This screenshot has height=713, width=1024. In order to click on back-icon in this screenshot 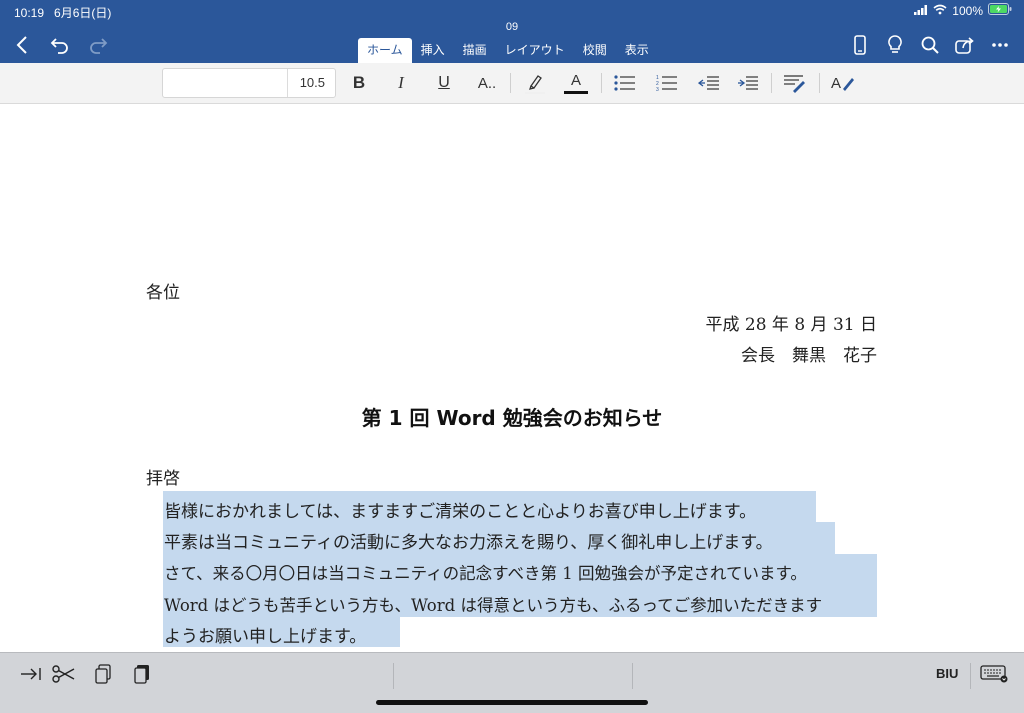, I will do `click(22, 45)`.